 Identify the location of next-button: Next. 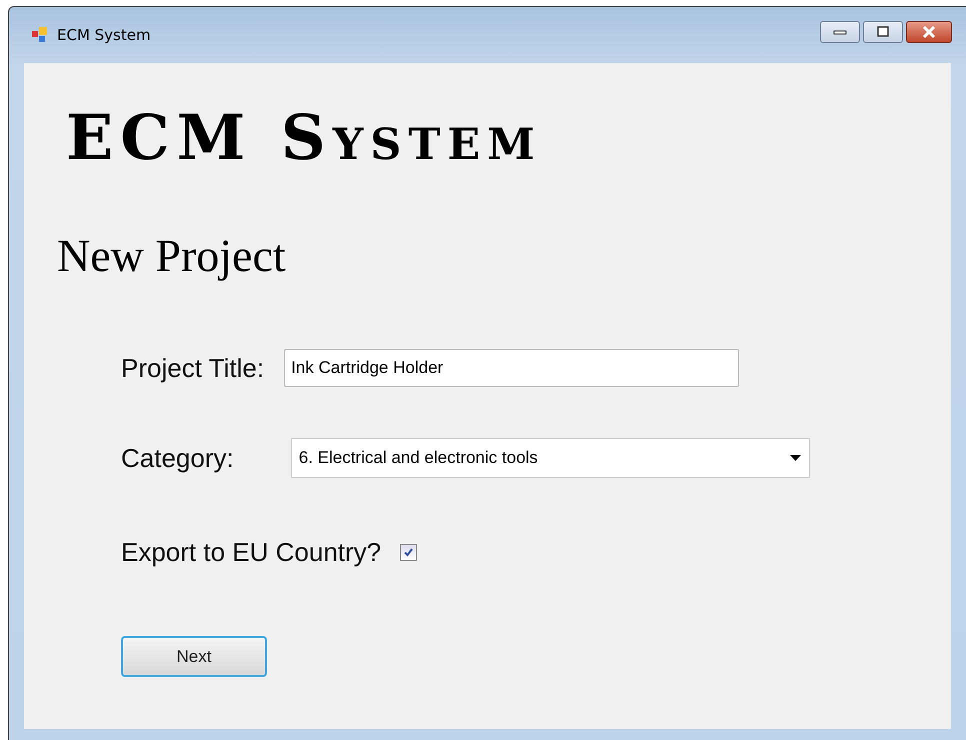
(194, 656).